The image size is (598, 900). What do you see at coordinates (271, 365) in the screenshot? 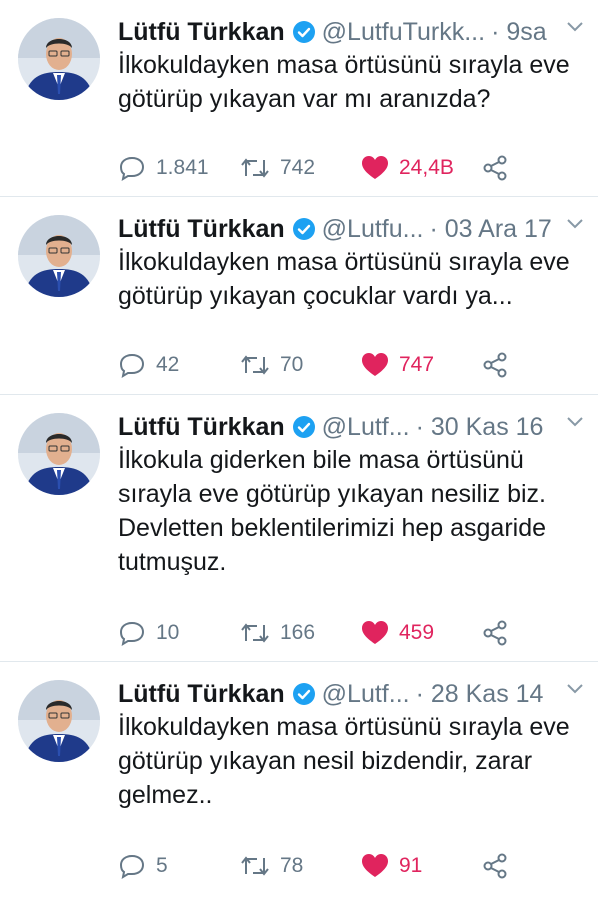
I see `retweet-button: 70` at bounding box center [271, 365].